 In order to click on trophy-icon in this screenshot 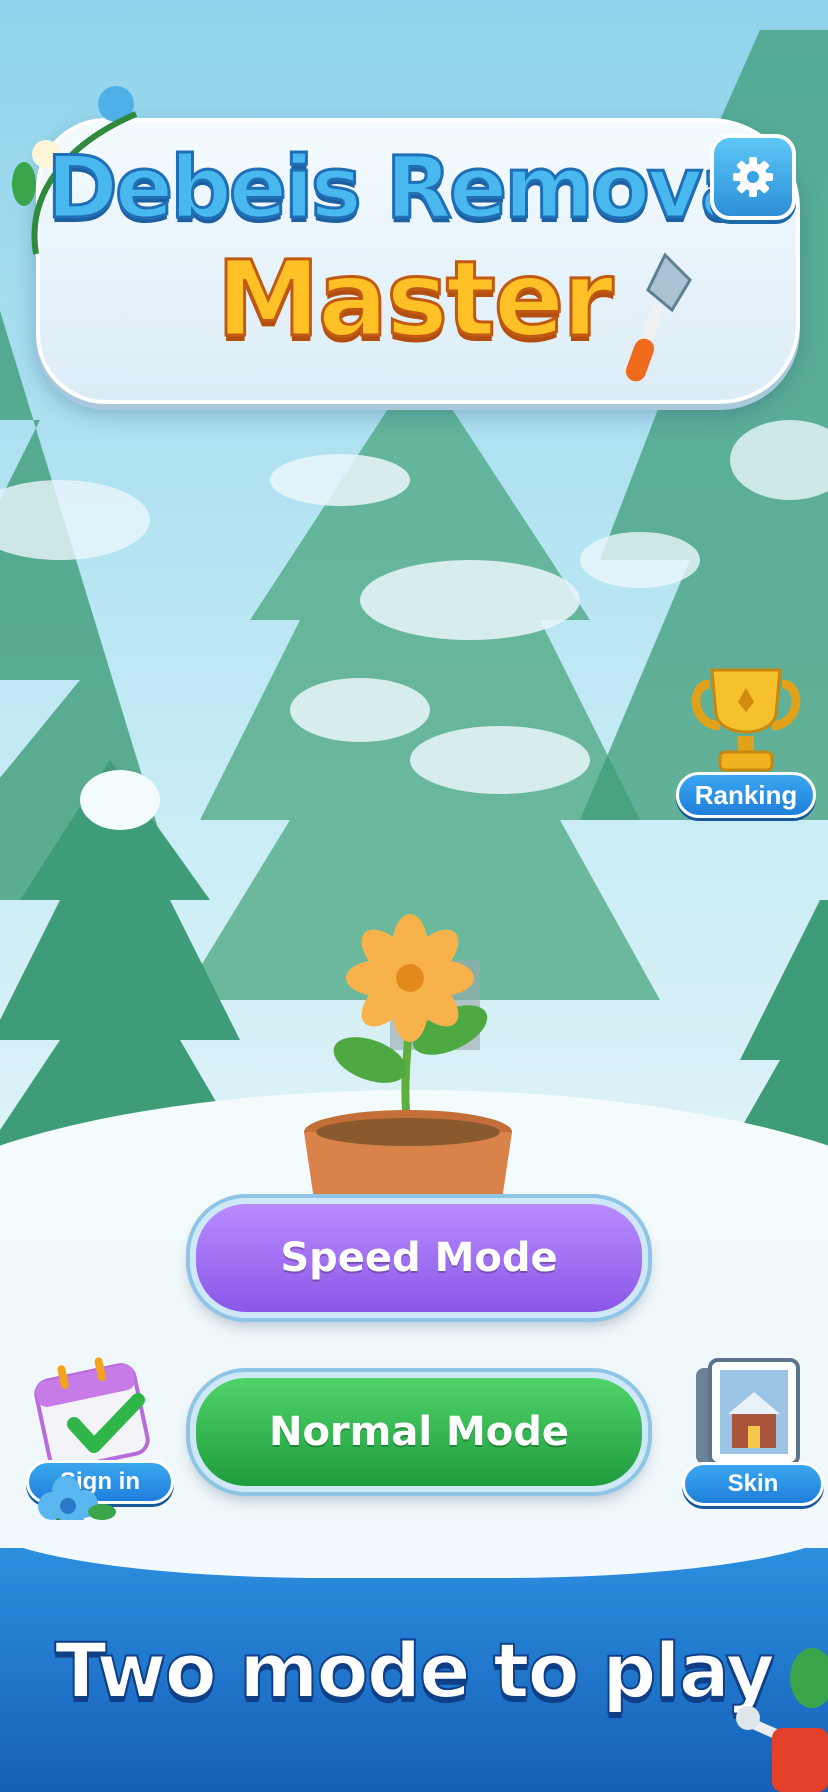, I will do `click(746, 720)`.